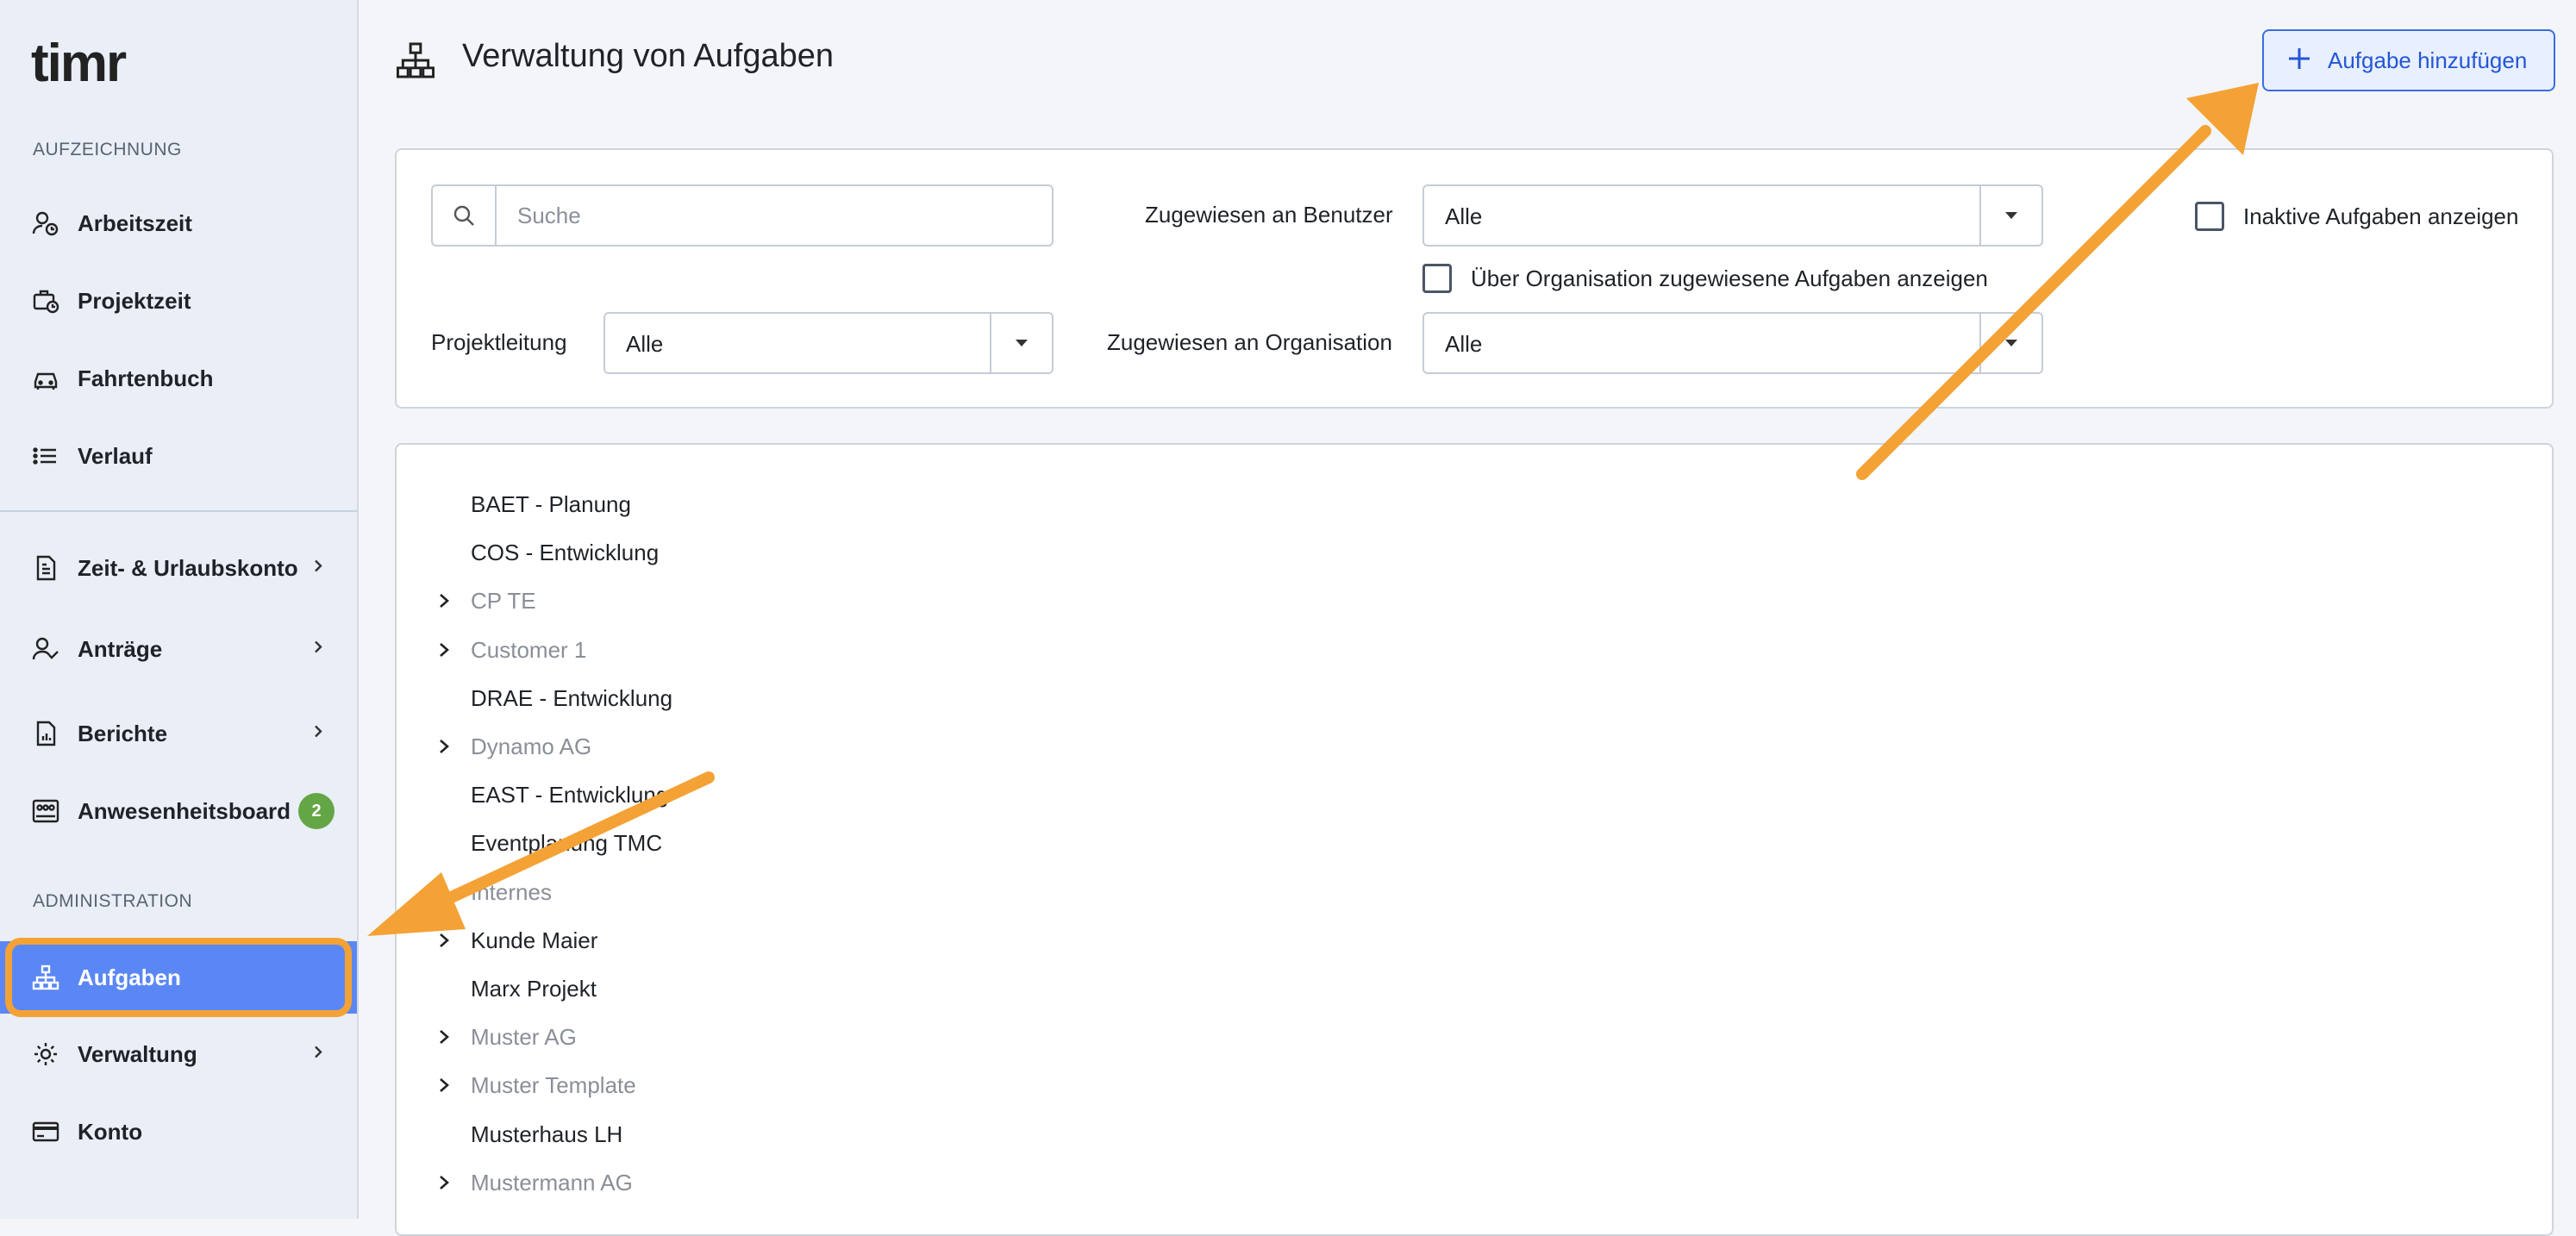  I want to click on sidebar-item-label: Anwesenheitsboard, so click(185, 810).